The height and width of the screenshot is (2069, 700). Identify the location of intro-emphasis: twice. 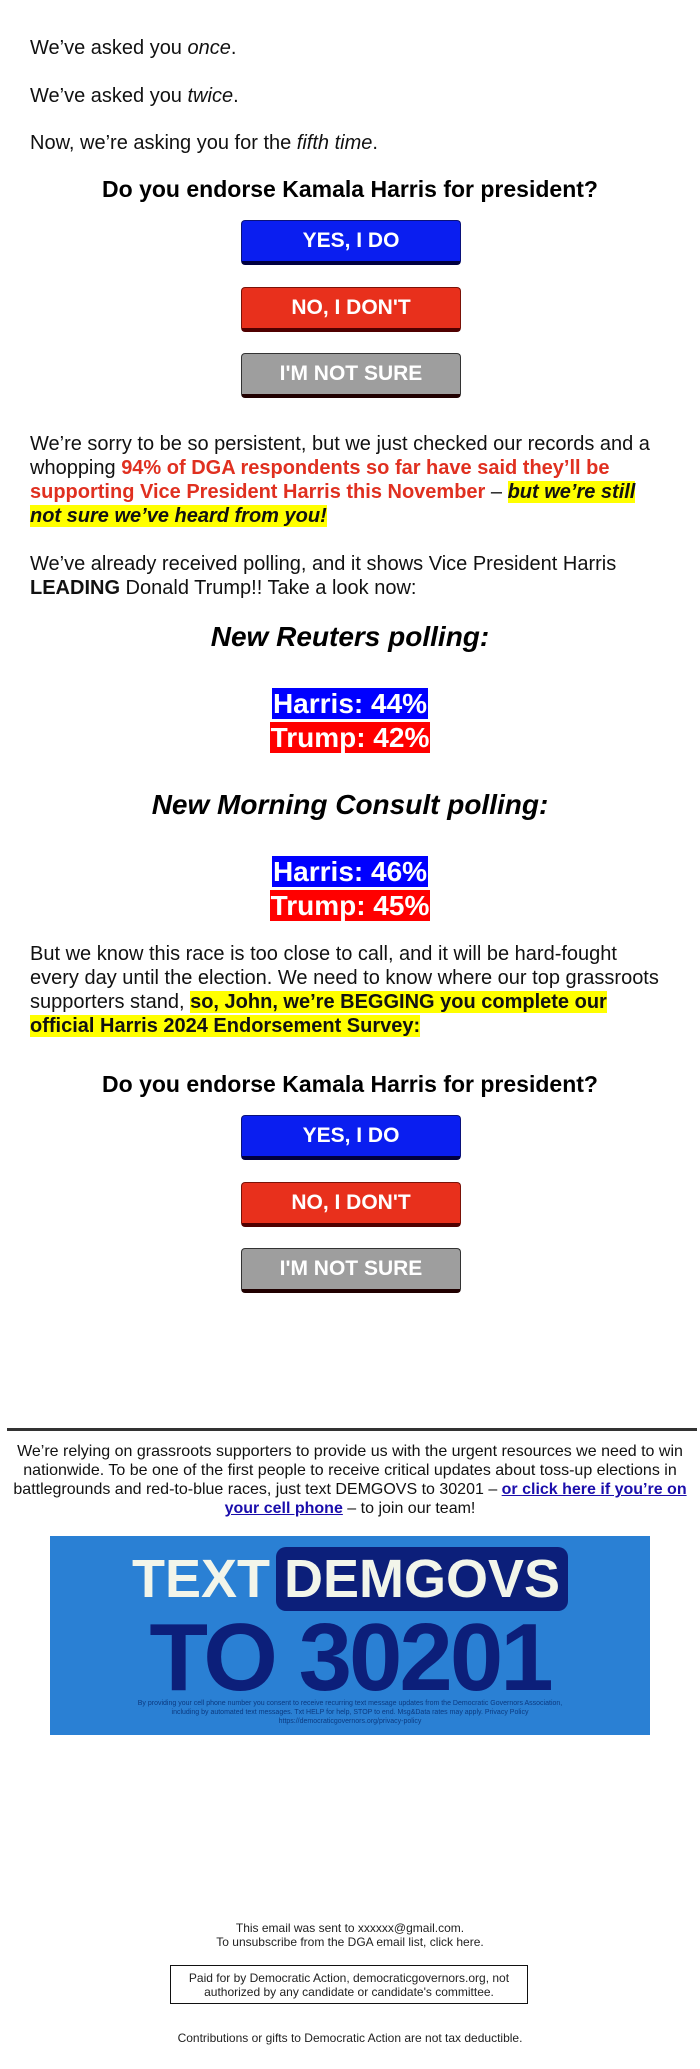
(210, 96).